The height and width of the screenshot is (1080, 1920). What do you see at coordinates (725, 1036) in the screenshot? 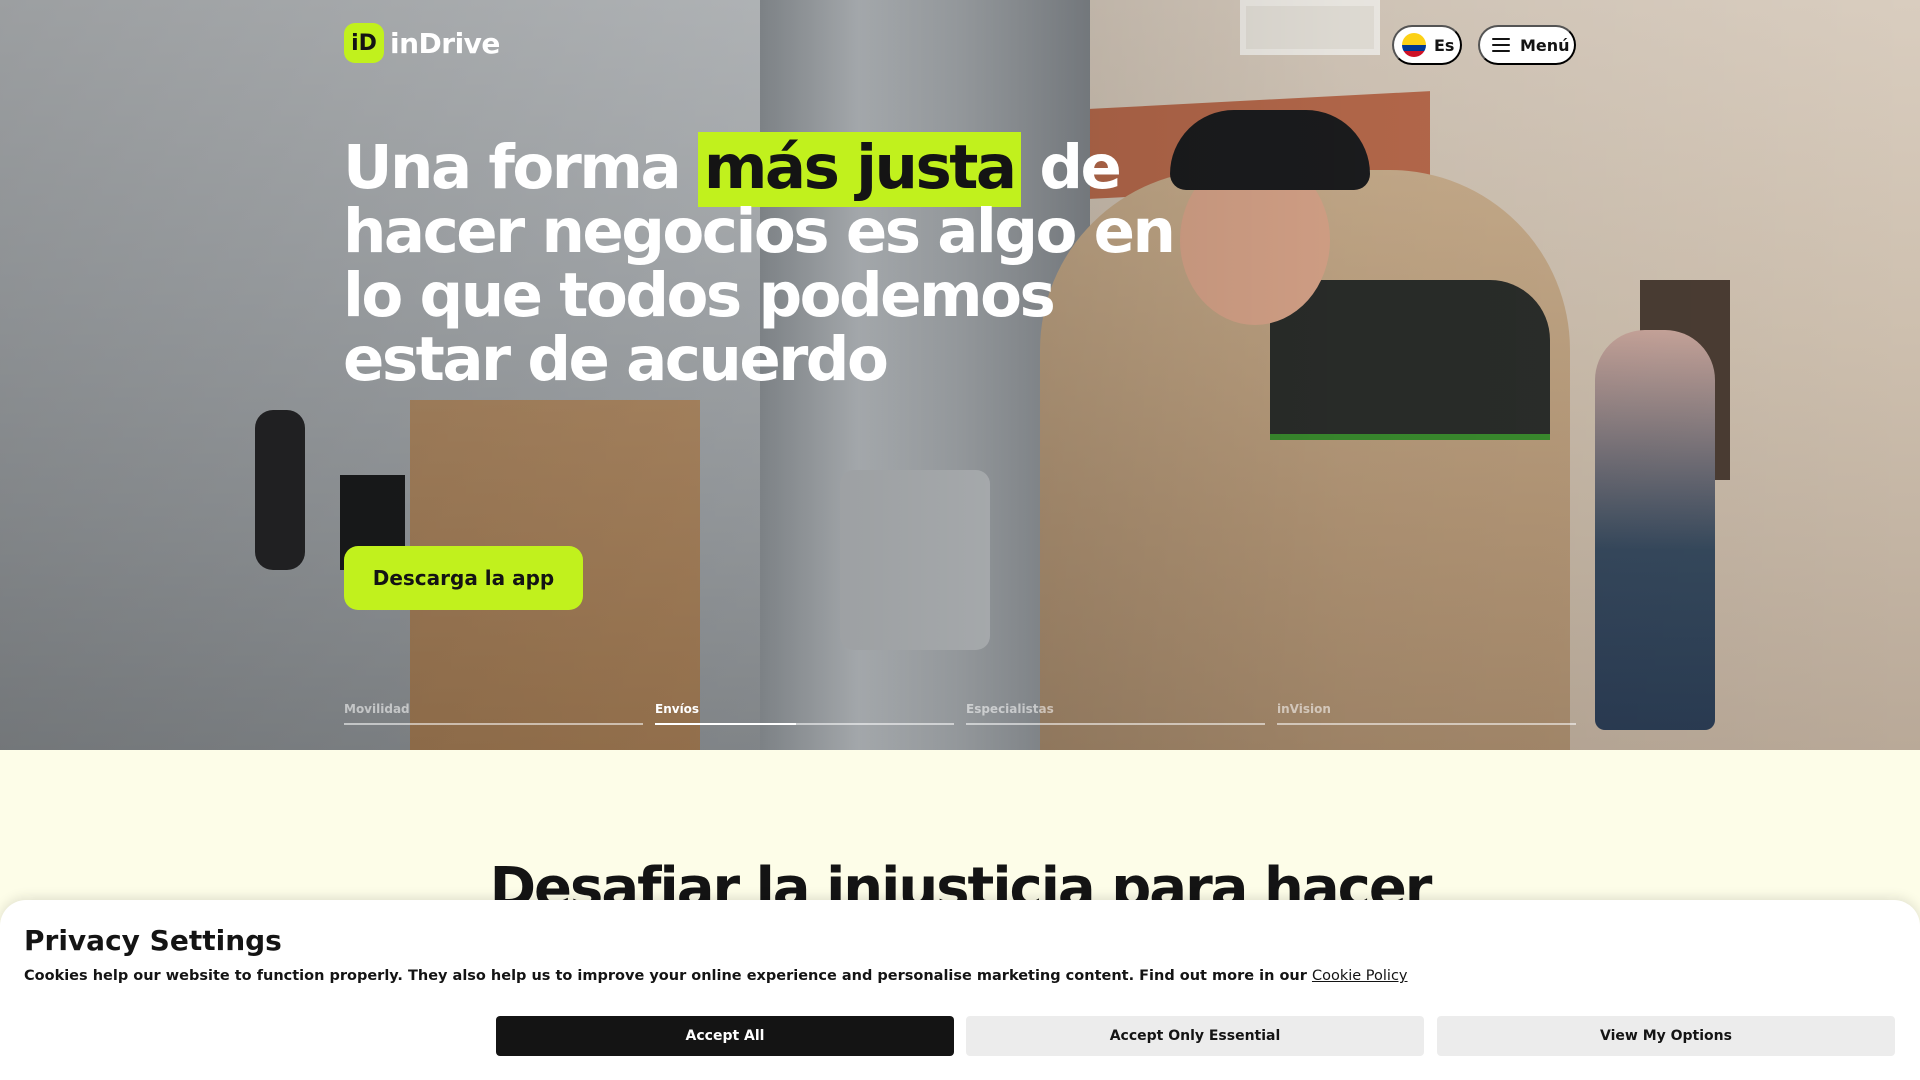
I see `accept-all-button: Accept All` at bounding box center [725, 1036].